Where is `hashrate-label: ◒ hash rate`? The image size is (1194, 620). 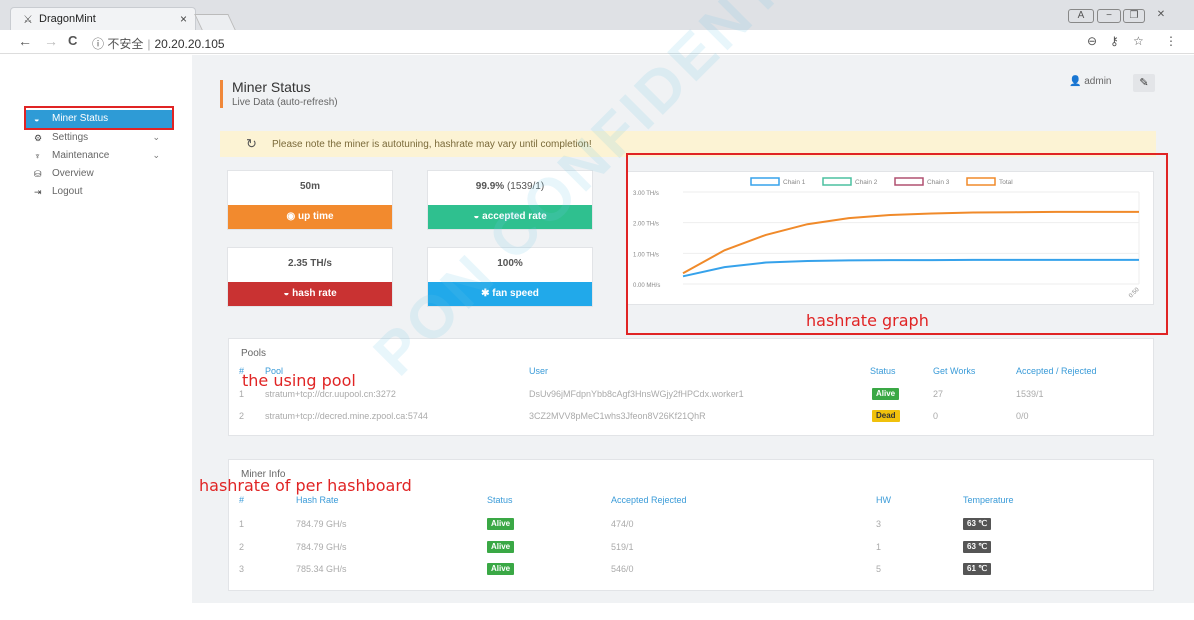
hashrate-label: ◒ hash rate is located at coordinates (310, 294).